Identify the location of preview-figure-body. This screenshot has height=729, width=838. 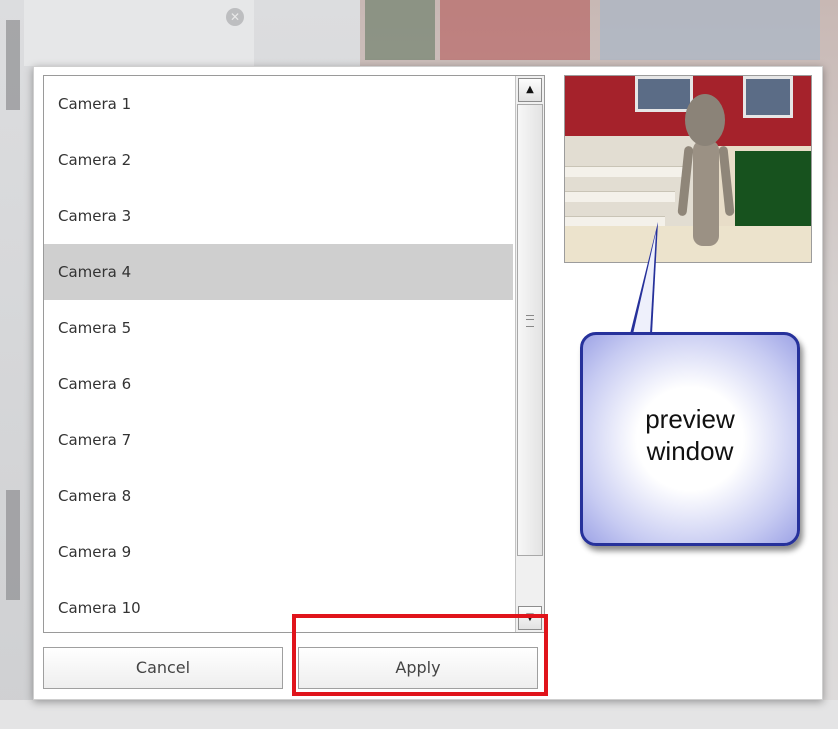
(706, 193).